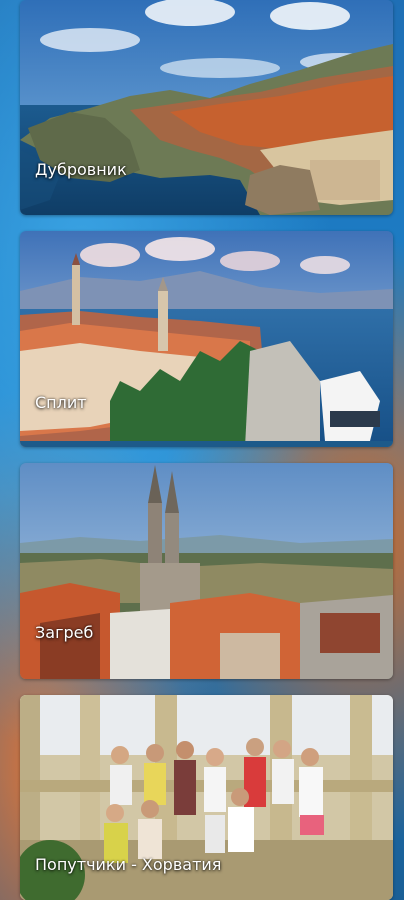  I want to click on destination-title: Дубровник, so click(81, 169).